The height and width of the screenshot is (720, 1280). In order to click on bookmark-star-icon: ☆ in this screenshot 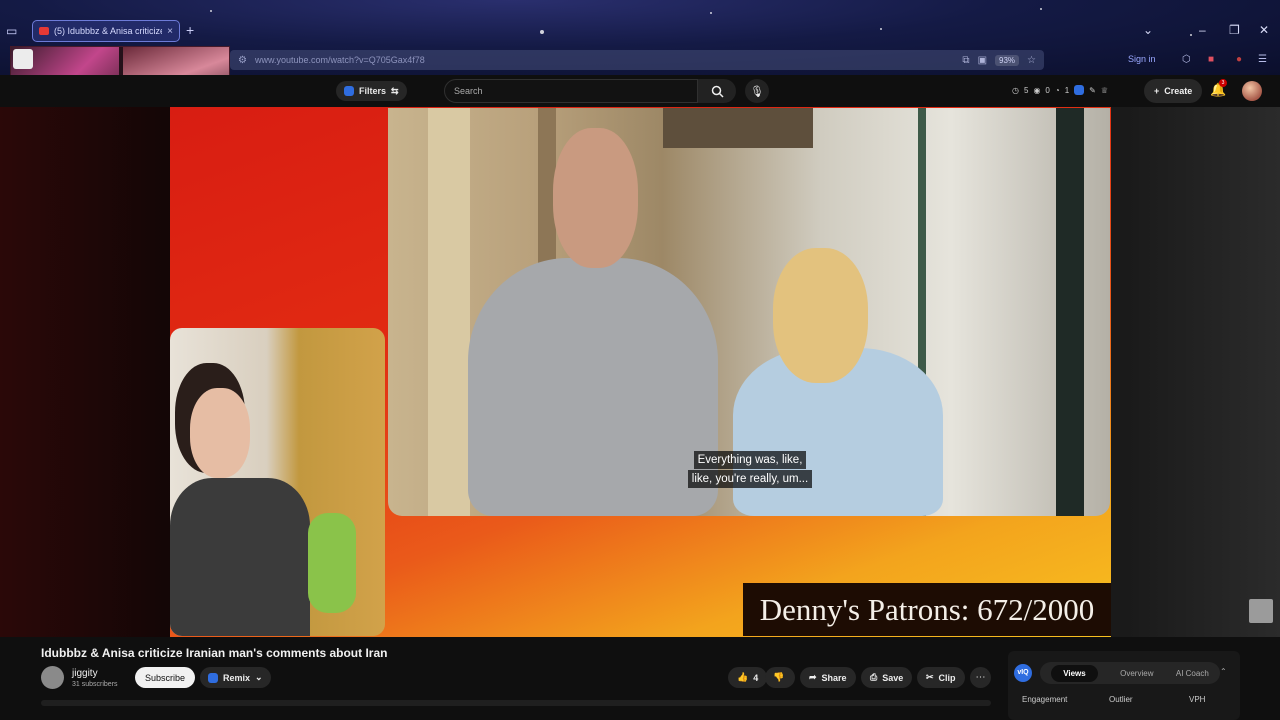, I will do `click(1031, 60)`.